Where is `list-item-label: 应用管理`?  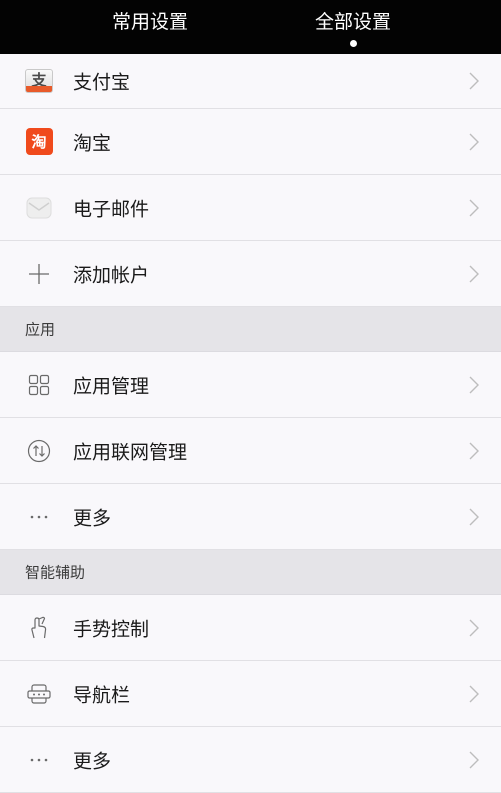 list-item-label: 应用管理 is located at coordinates (111, 386).